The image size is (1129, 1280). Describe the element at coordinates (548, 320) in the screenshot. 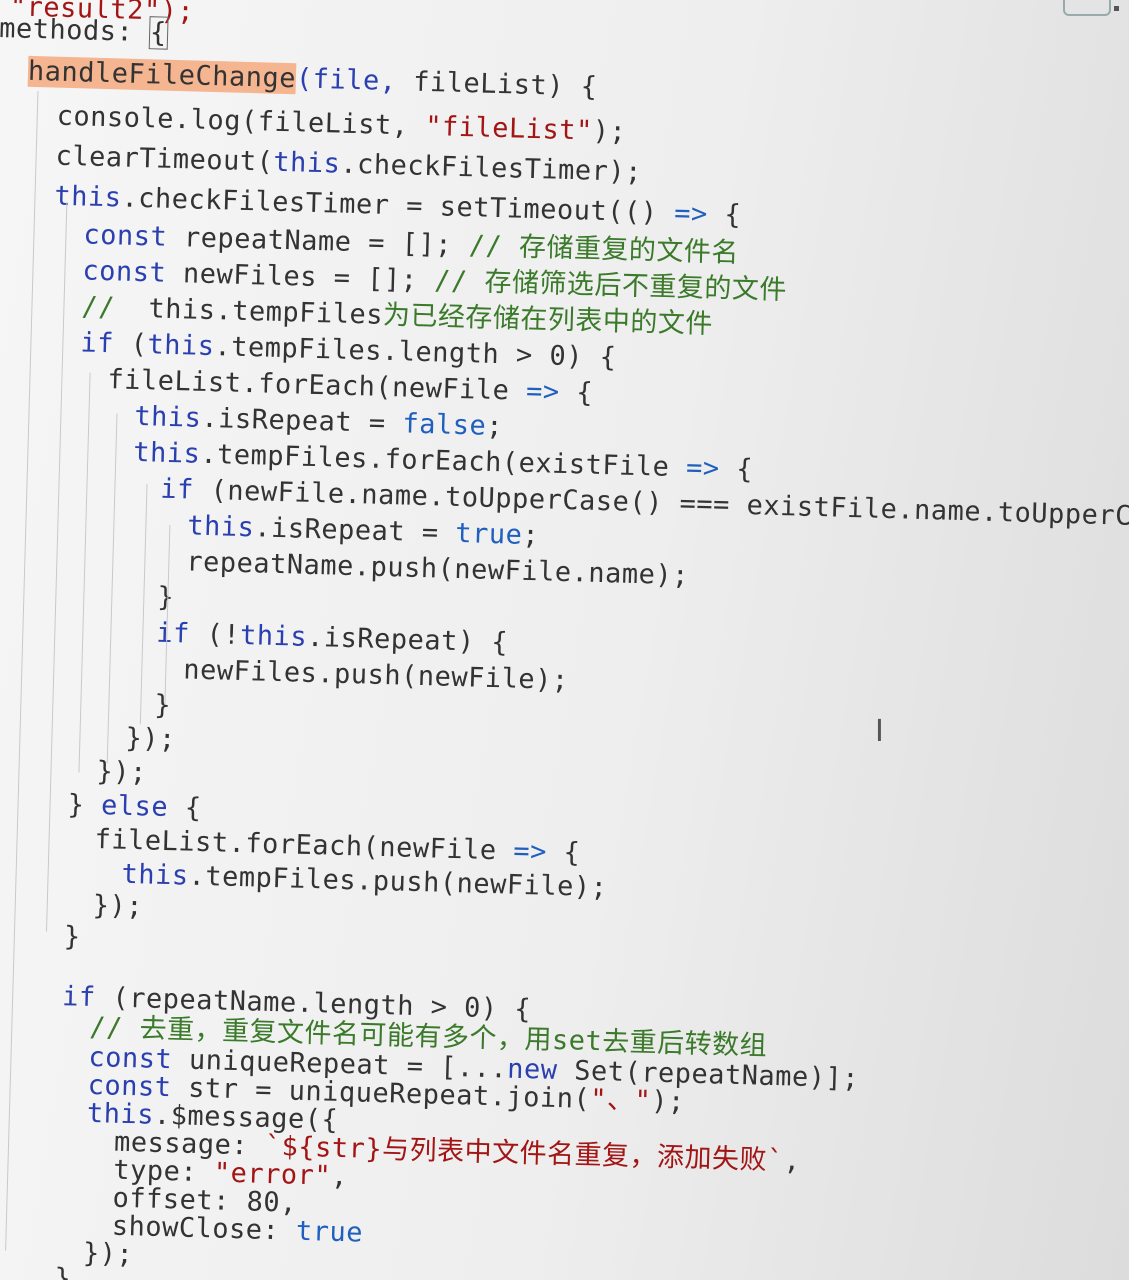

I see `code-token: 为已经存储在列表中的文件` at that location.